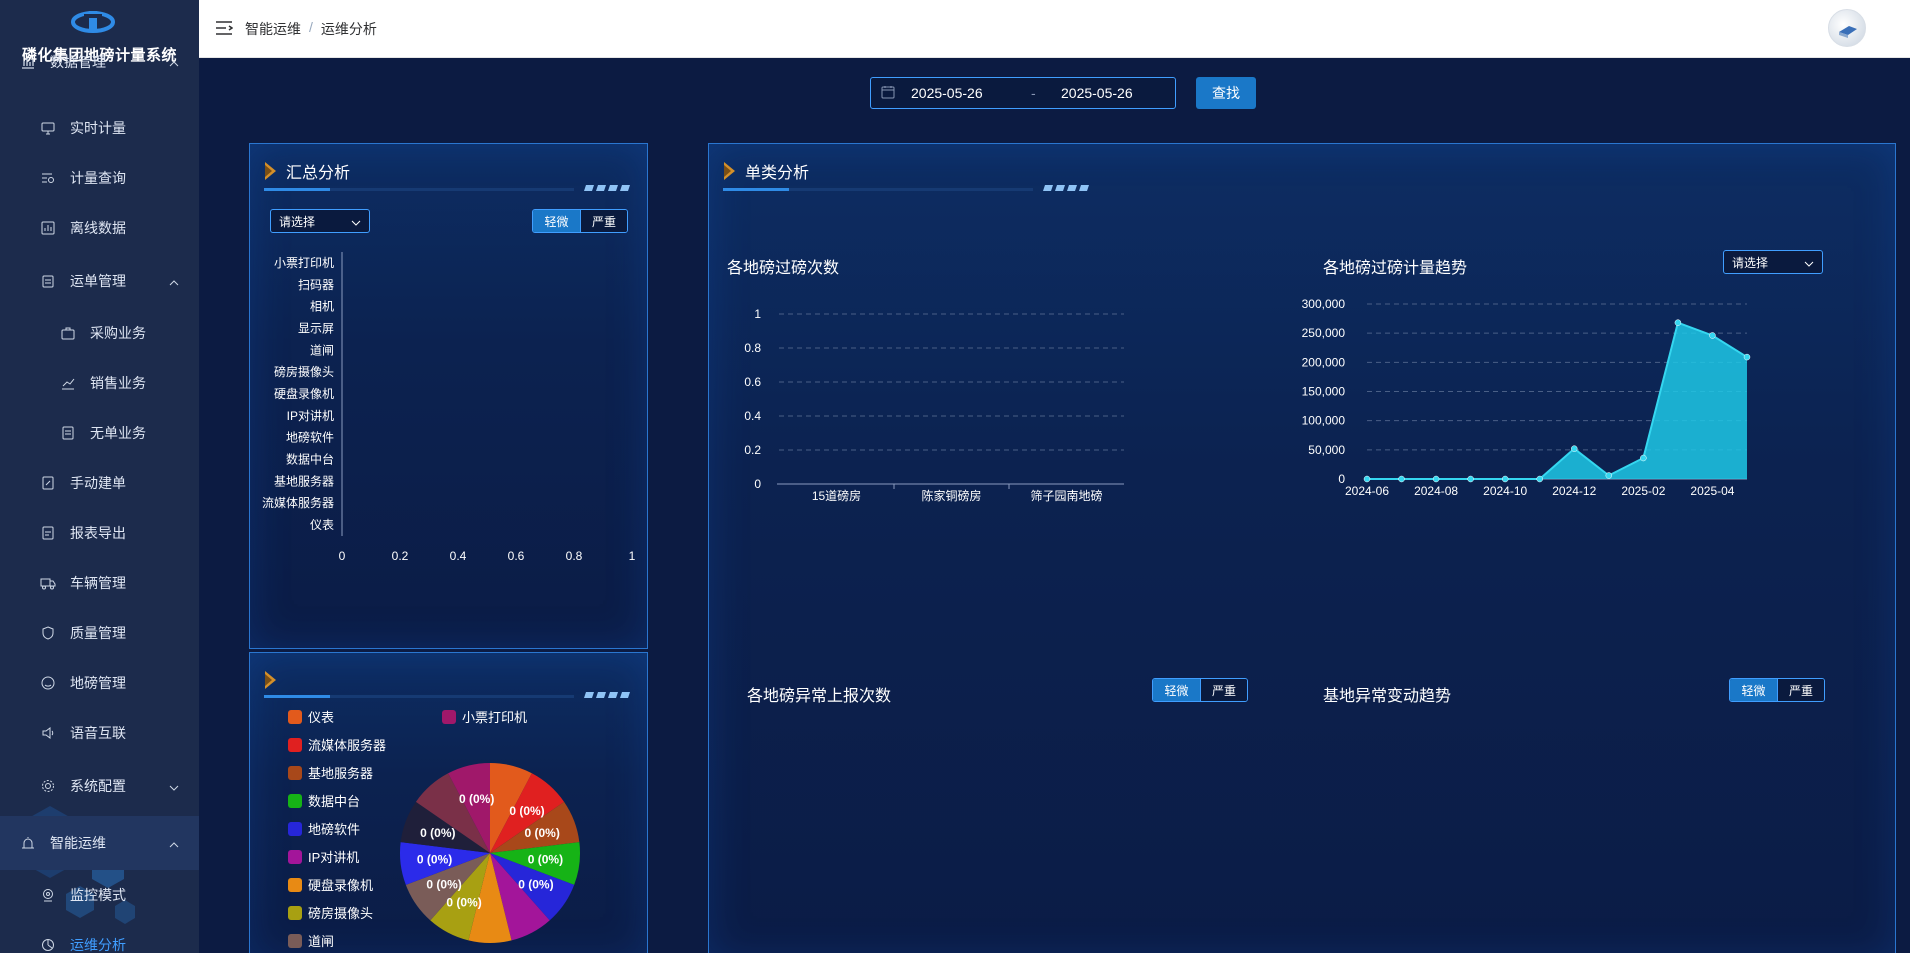  What do you see at coordinates (1054, 29) in the screenshot?
I see `top-header: 智能运维 / 运维分析` at bounding box center [1054, 29].